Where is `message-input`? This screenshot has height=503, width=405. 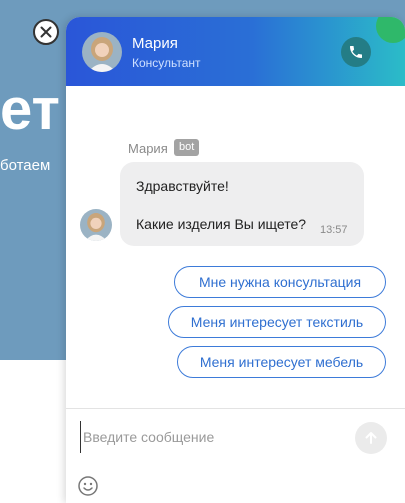
message-input is located at coordinates (215, 437).